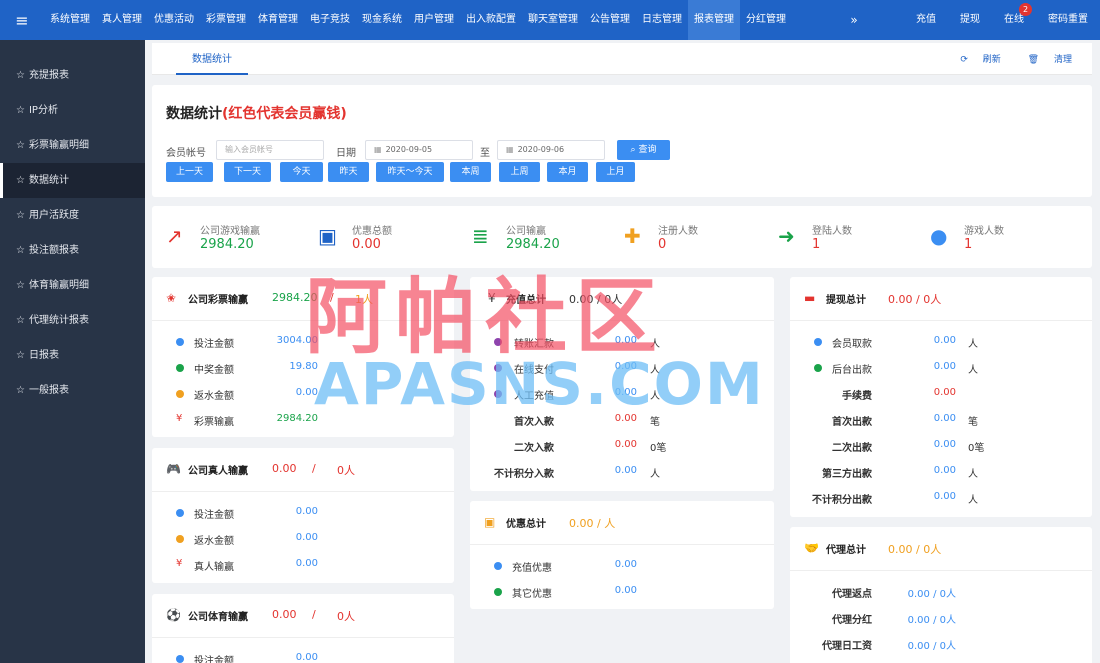 The height and width of the screenshot is (663, 1100). What do you see at coordinates (297, 340) in the screenshot?
I see `row-value: 3004.00` at bounding box center [297, 340].